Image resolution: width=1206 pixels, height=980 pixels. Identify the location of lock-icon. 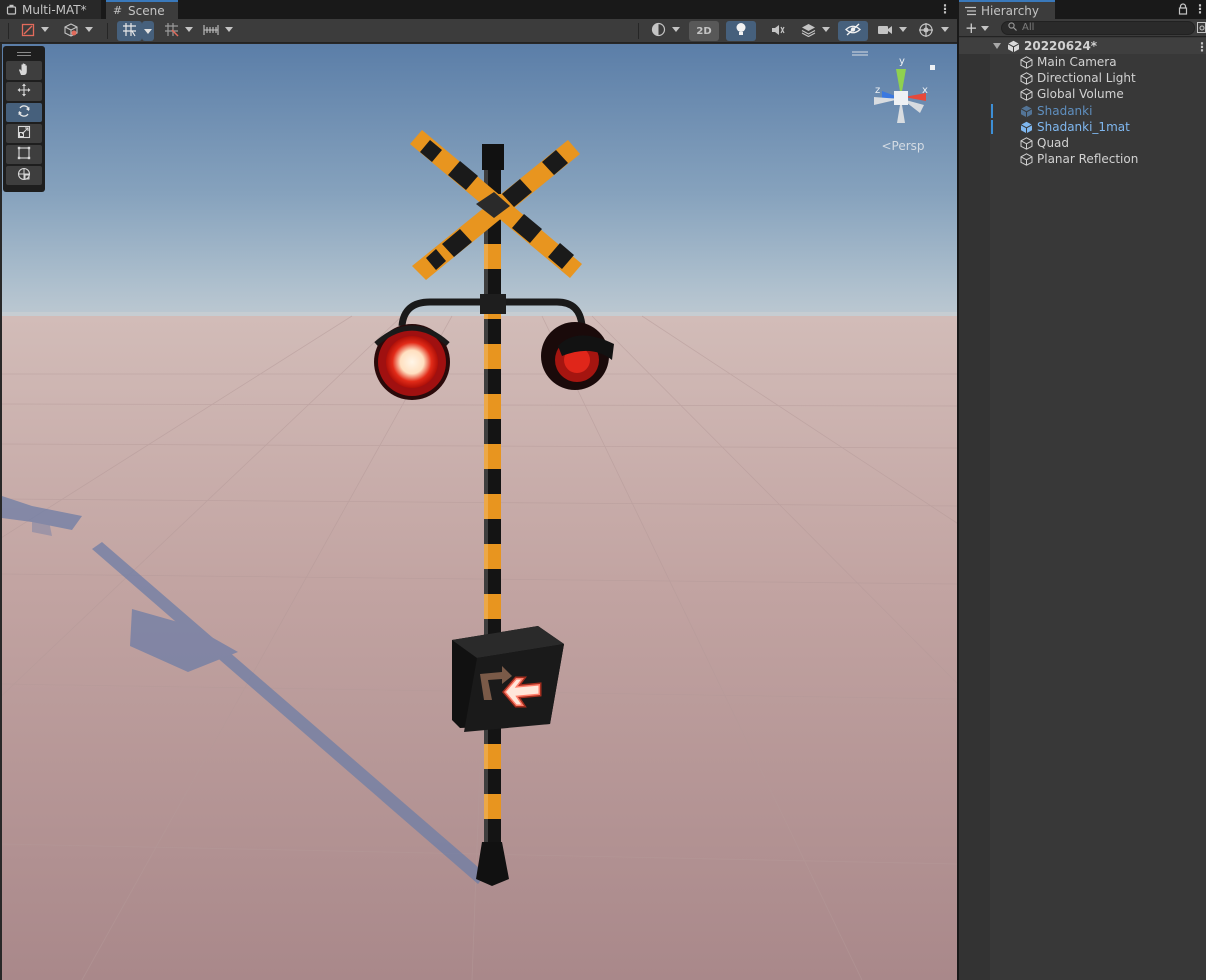
(1183, 10).